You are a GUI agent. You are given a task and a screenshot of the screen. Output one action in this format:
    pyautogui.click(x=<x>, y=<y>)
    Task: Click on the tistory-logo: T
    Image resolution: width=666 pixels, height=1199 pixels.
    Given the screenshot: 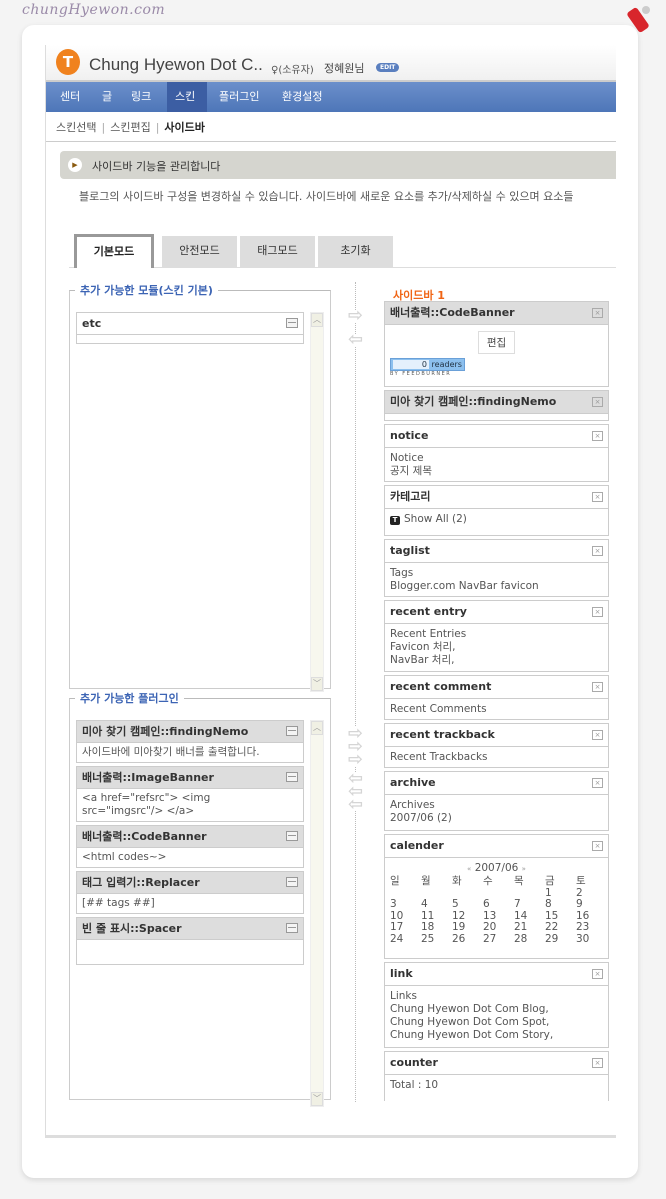 What is the action you would take?
    pyautogui.click(x=68, y=62)
    